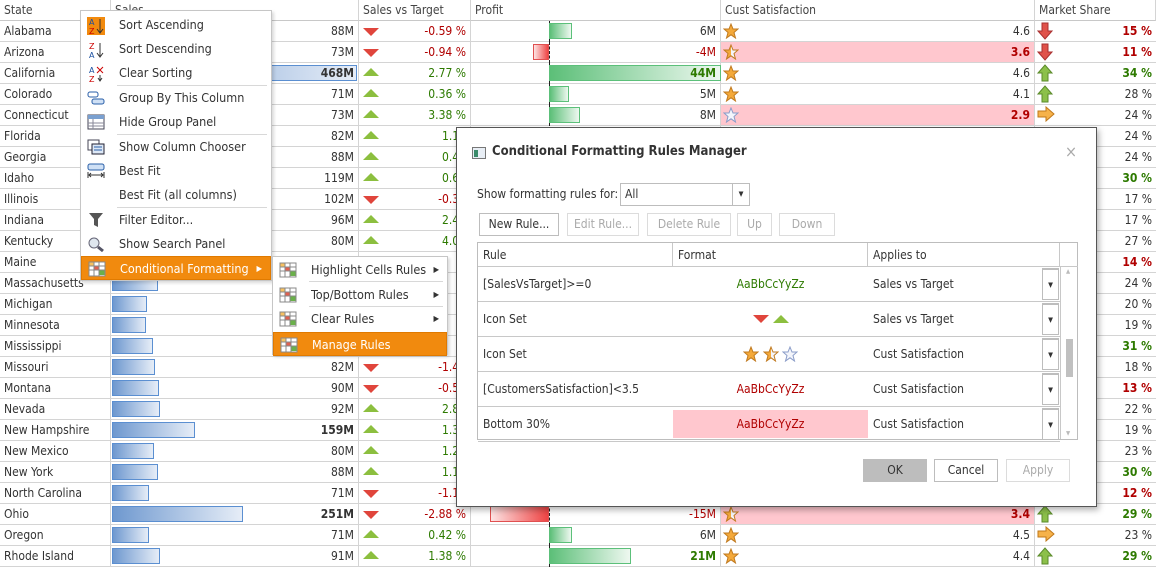  I want to click on menu-item-best-fit-all-columns: Best Fit (all columns), so click(176, 195).